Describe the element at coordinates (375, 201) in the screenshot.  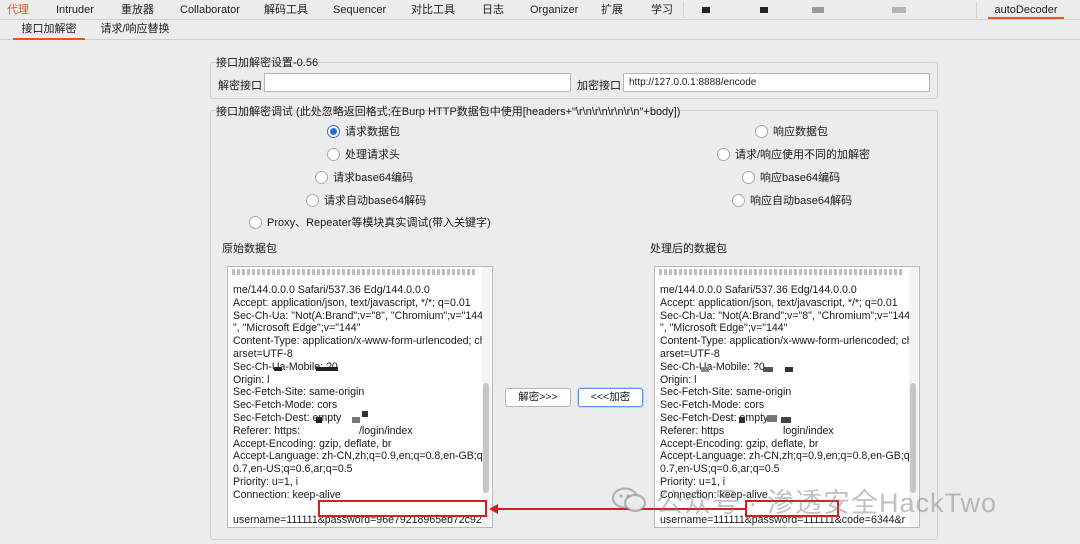
I see `radio-label: 请求自动base64解码` at that location.